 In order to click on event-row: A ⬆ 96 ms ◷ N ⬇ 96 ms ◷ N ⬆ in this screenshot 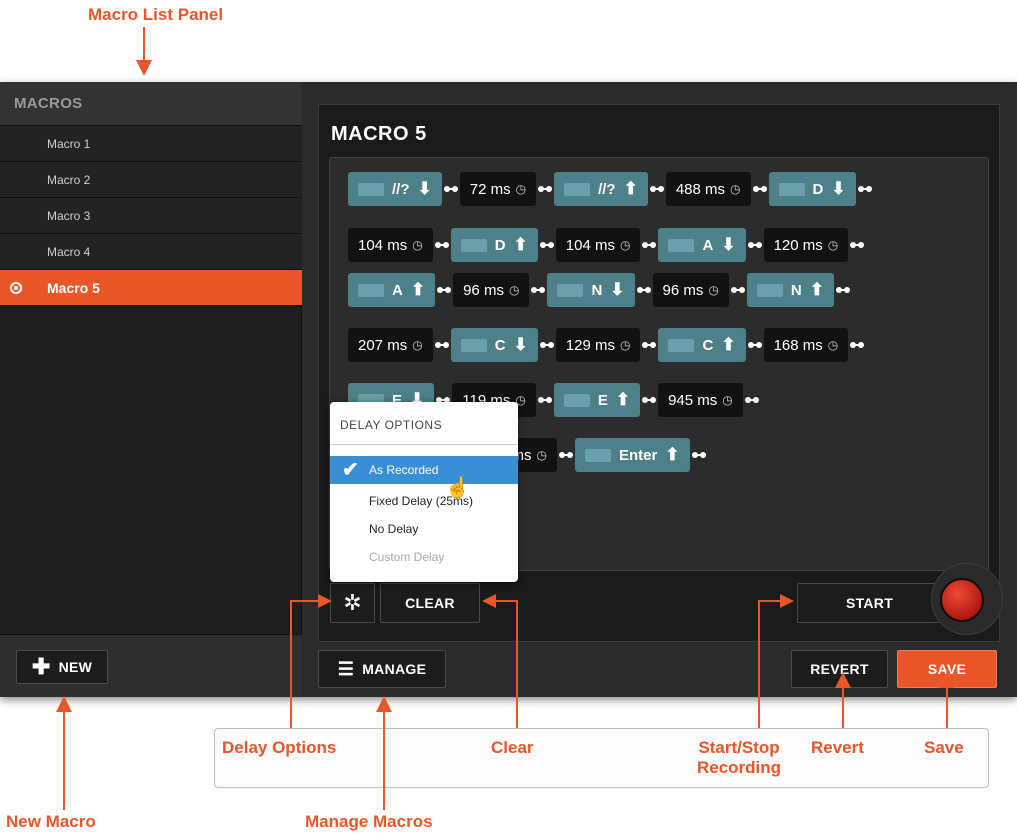, I will do `click(600, 290)`.